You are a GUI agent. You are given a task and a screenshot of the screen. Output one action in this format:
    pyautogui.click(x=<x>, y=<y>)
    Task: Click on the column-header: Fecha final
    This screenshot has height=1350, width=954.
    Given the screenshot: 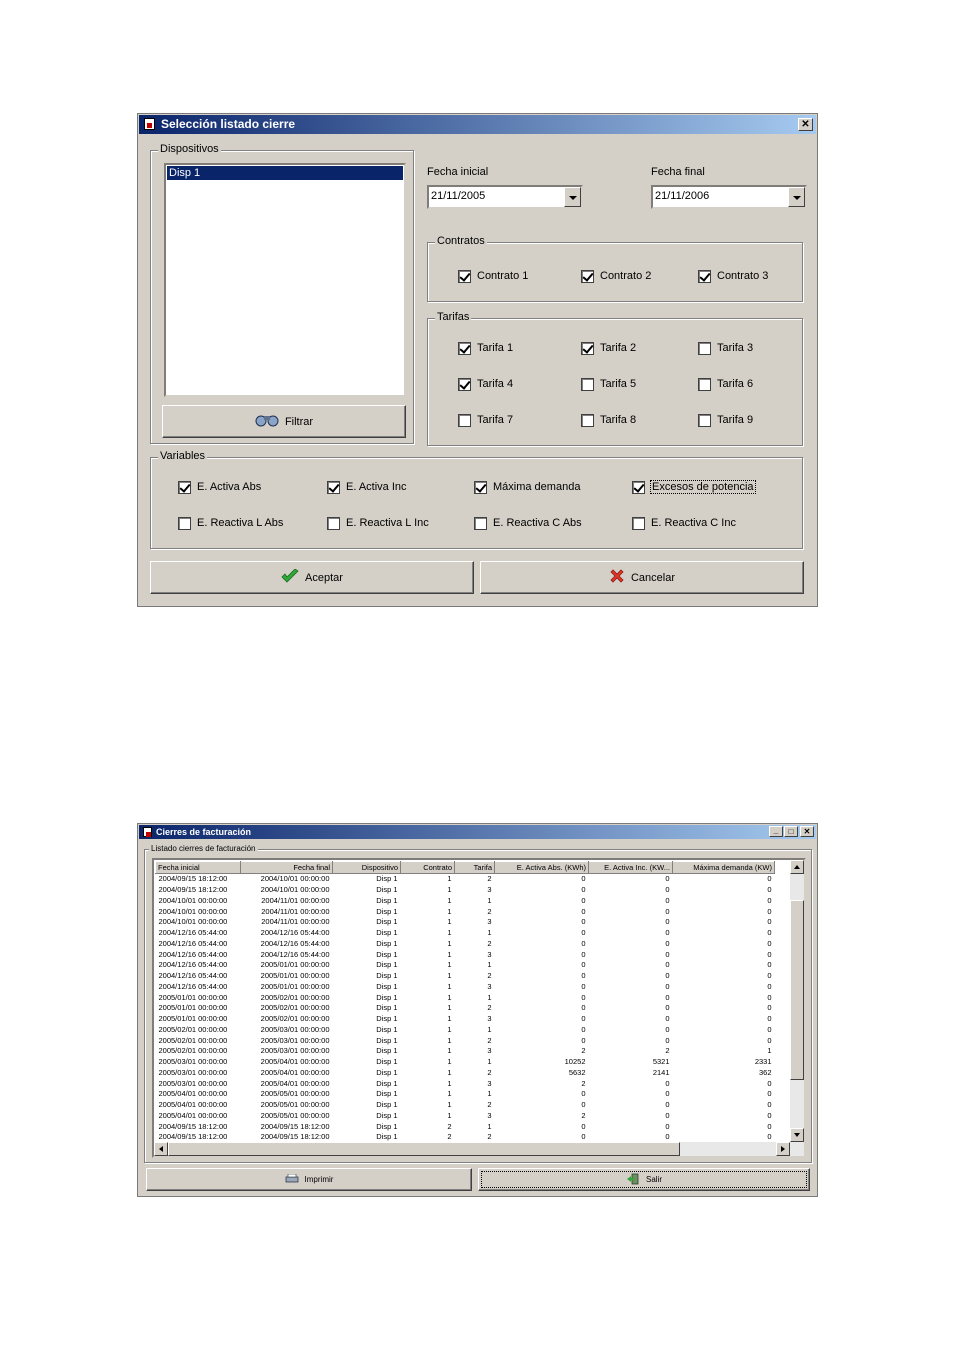 What is the action you would take?
    pyautogui.click(x=286, y=867)
    